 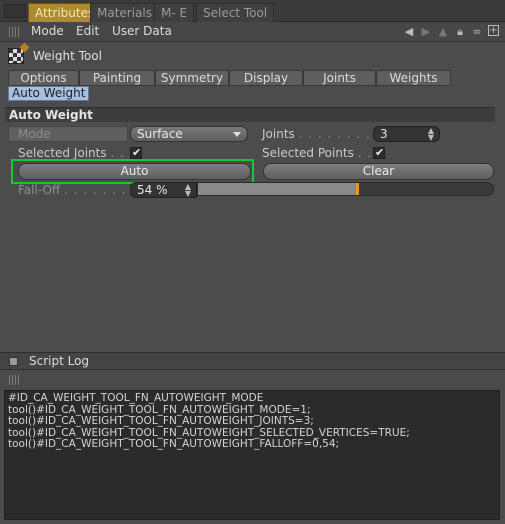 What do you see at coordinates (443, 32) in the screenshot?
I see `up-arrow-icon: ▲` at bounding box center [443, 32].